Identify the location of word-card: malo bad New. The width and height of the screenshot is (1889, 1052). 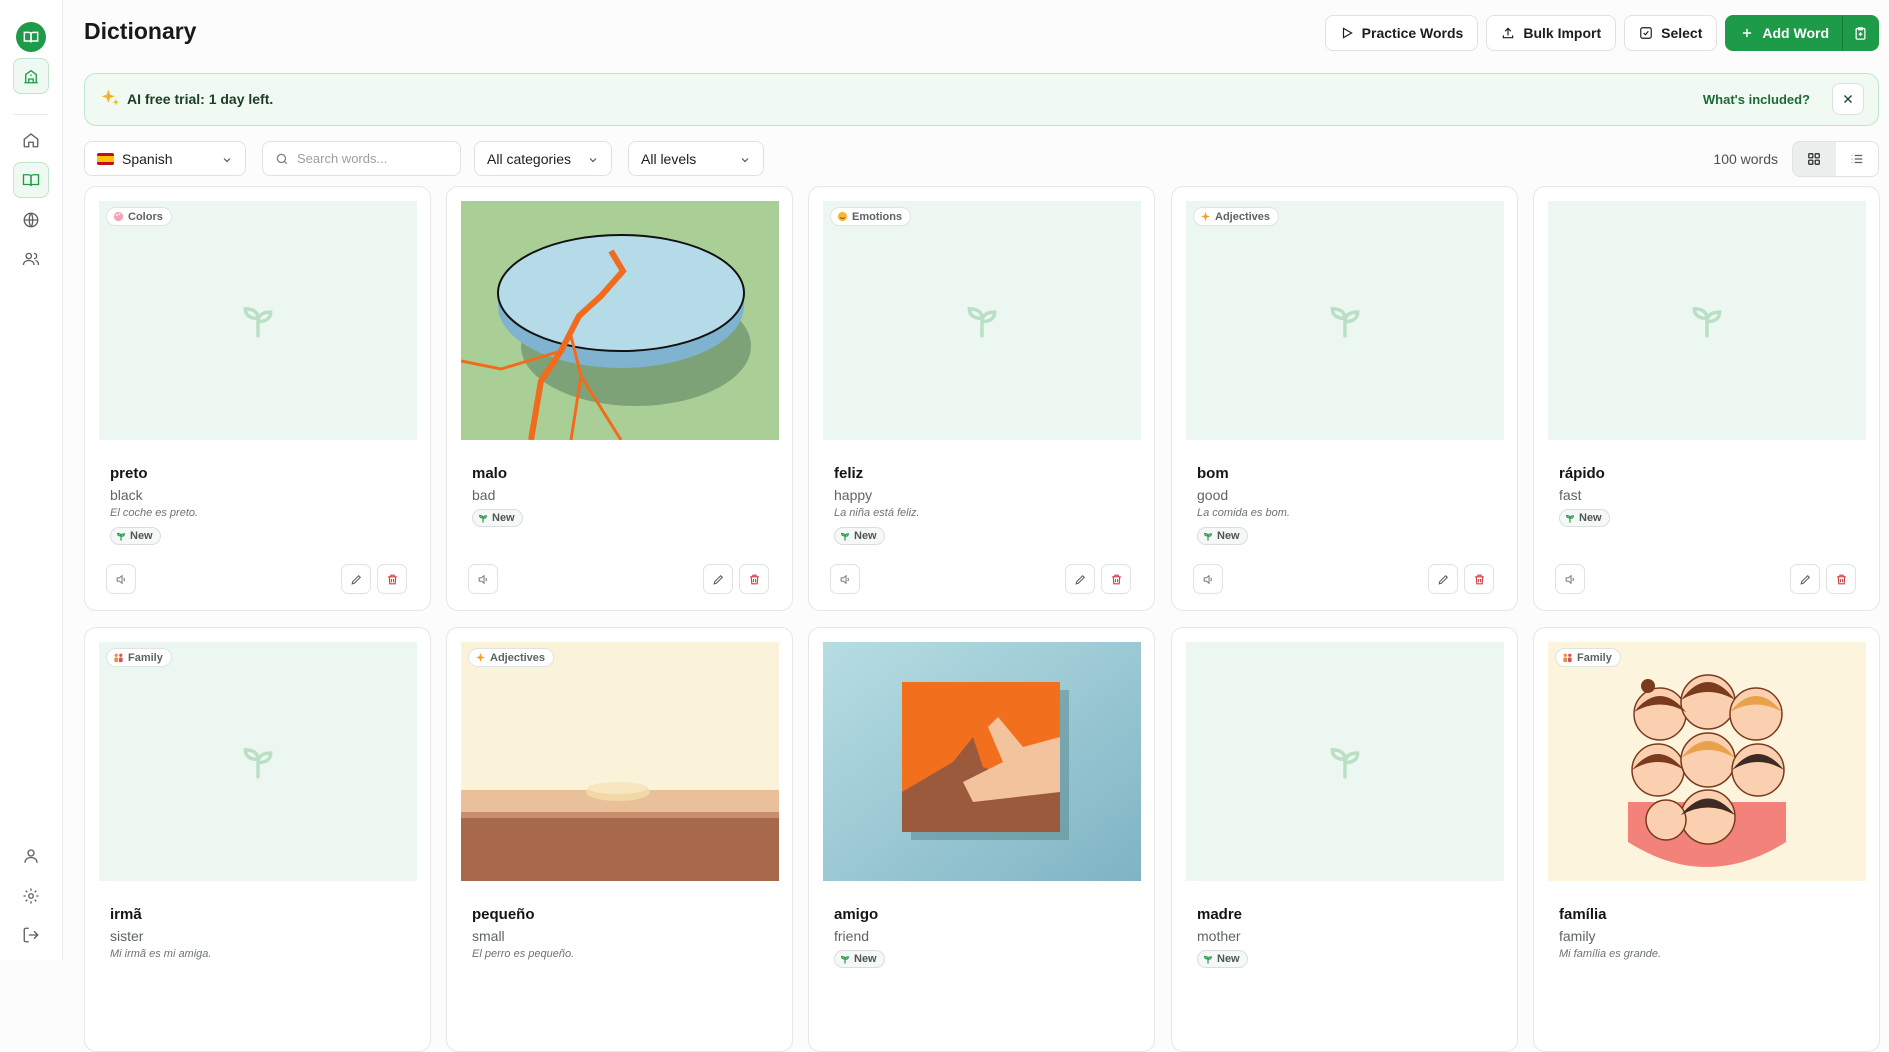
(619, 398).